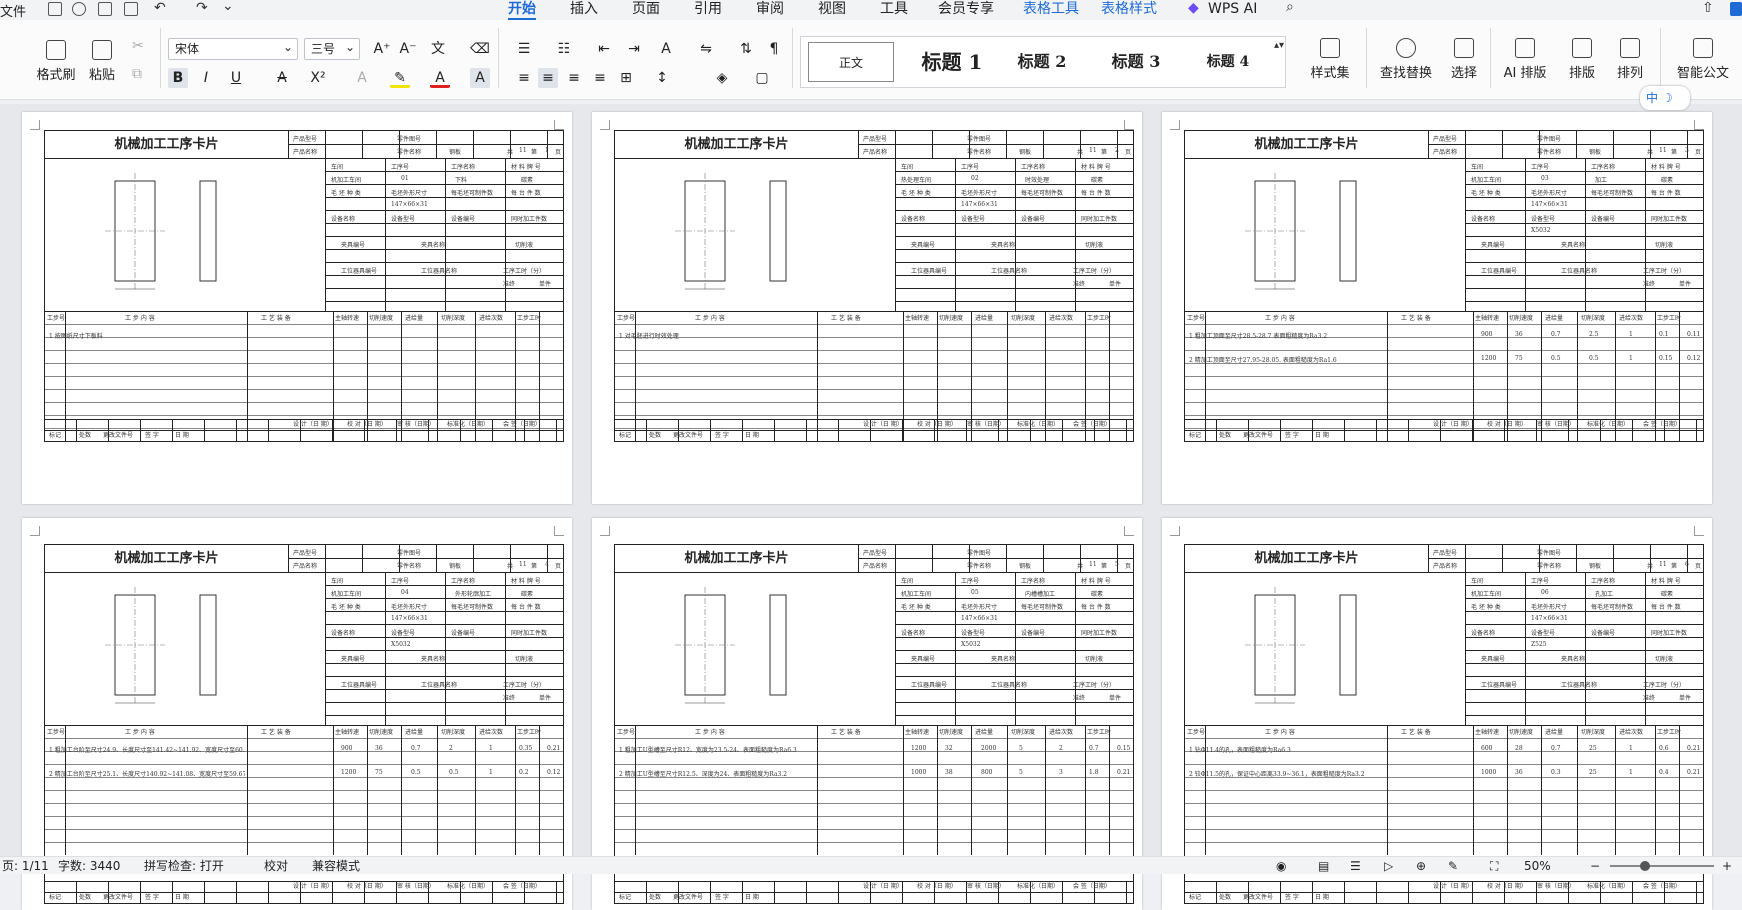 Image resolution: width=1742 pixels, height=910 pixels. Describe the element at coordinates (1453, 866) in the screenshot. I see `pen-icon: ✎` at that location.